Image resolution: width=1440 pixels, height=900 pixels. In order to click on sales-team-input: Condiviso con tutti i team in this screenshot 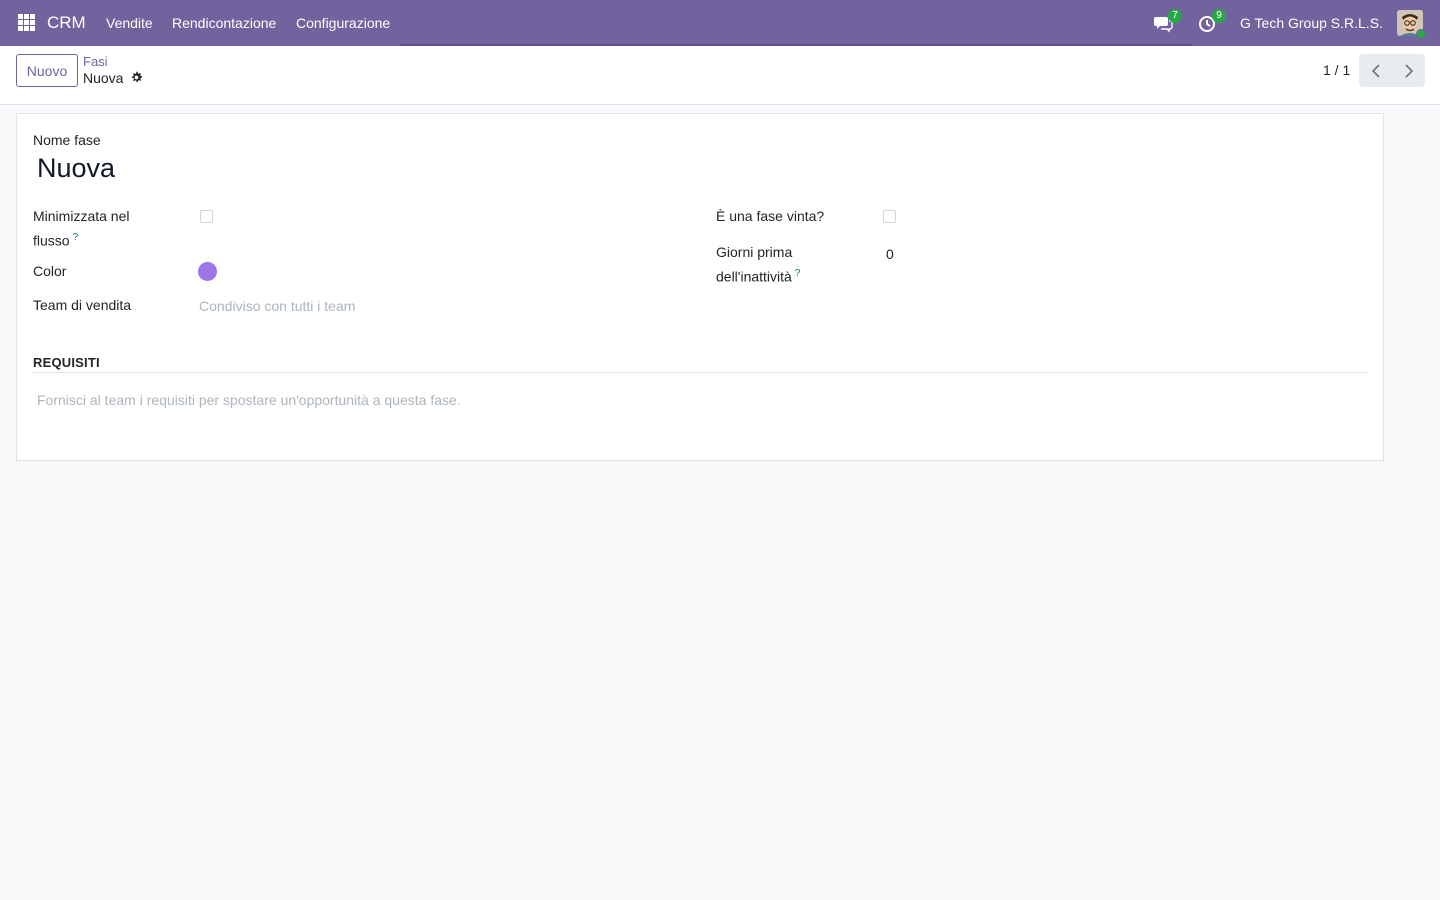, I will do `click(277, 306)`.